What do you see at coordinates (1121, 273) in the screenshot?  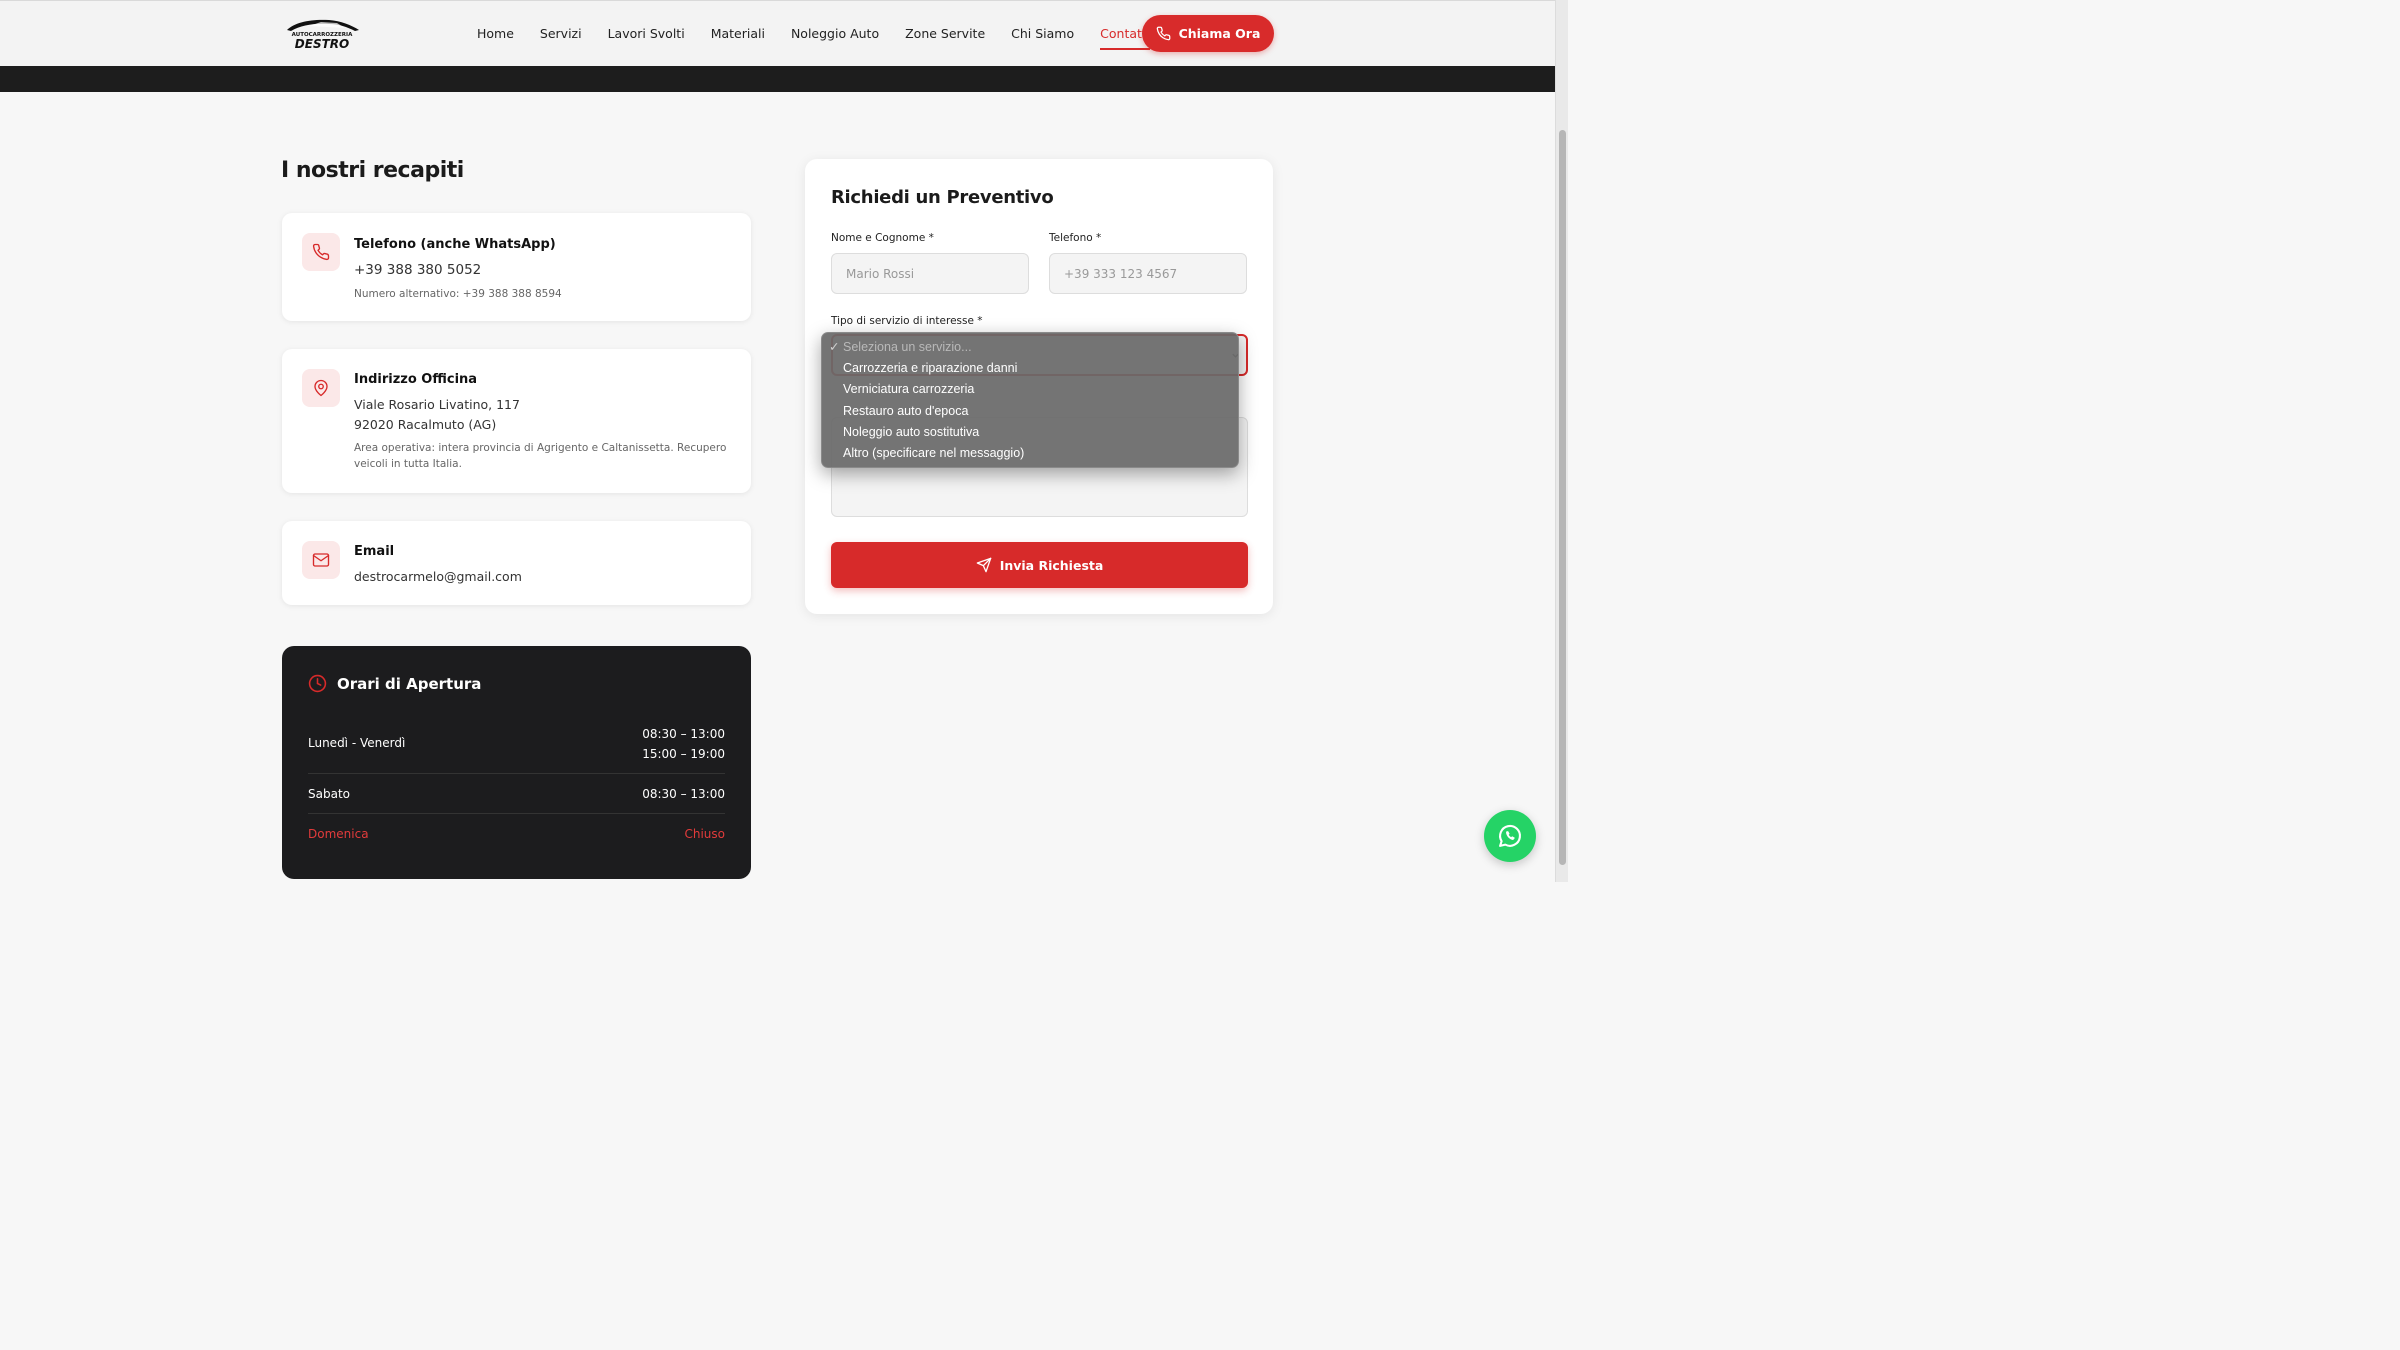 I see `phone-placeholder: +39 333 123 4567` at bounding box center [1121, 273].